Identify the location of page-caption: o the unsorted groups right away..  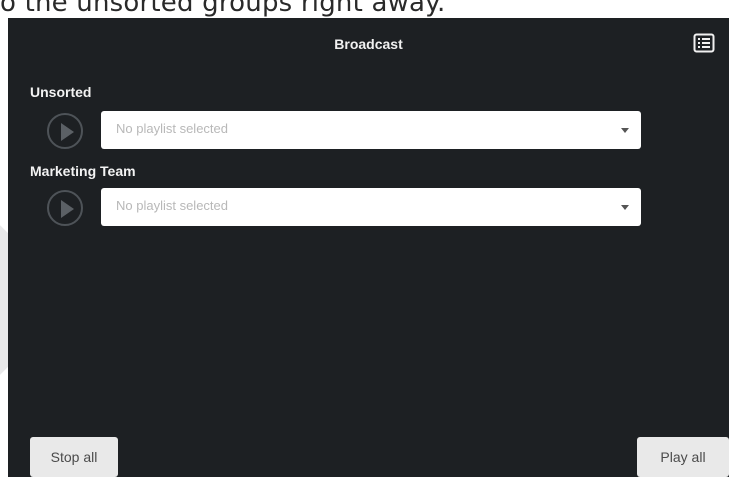
(223, 9).